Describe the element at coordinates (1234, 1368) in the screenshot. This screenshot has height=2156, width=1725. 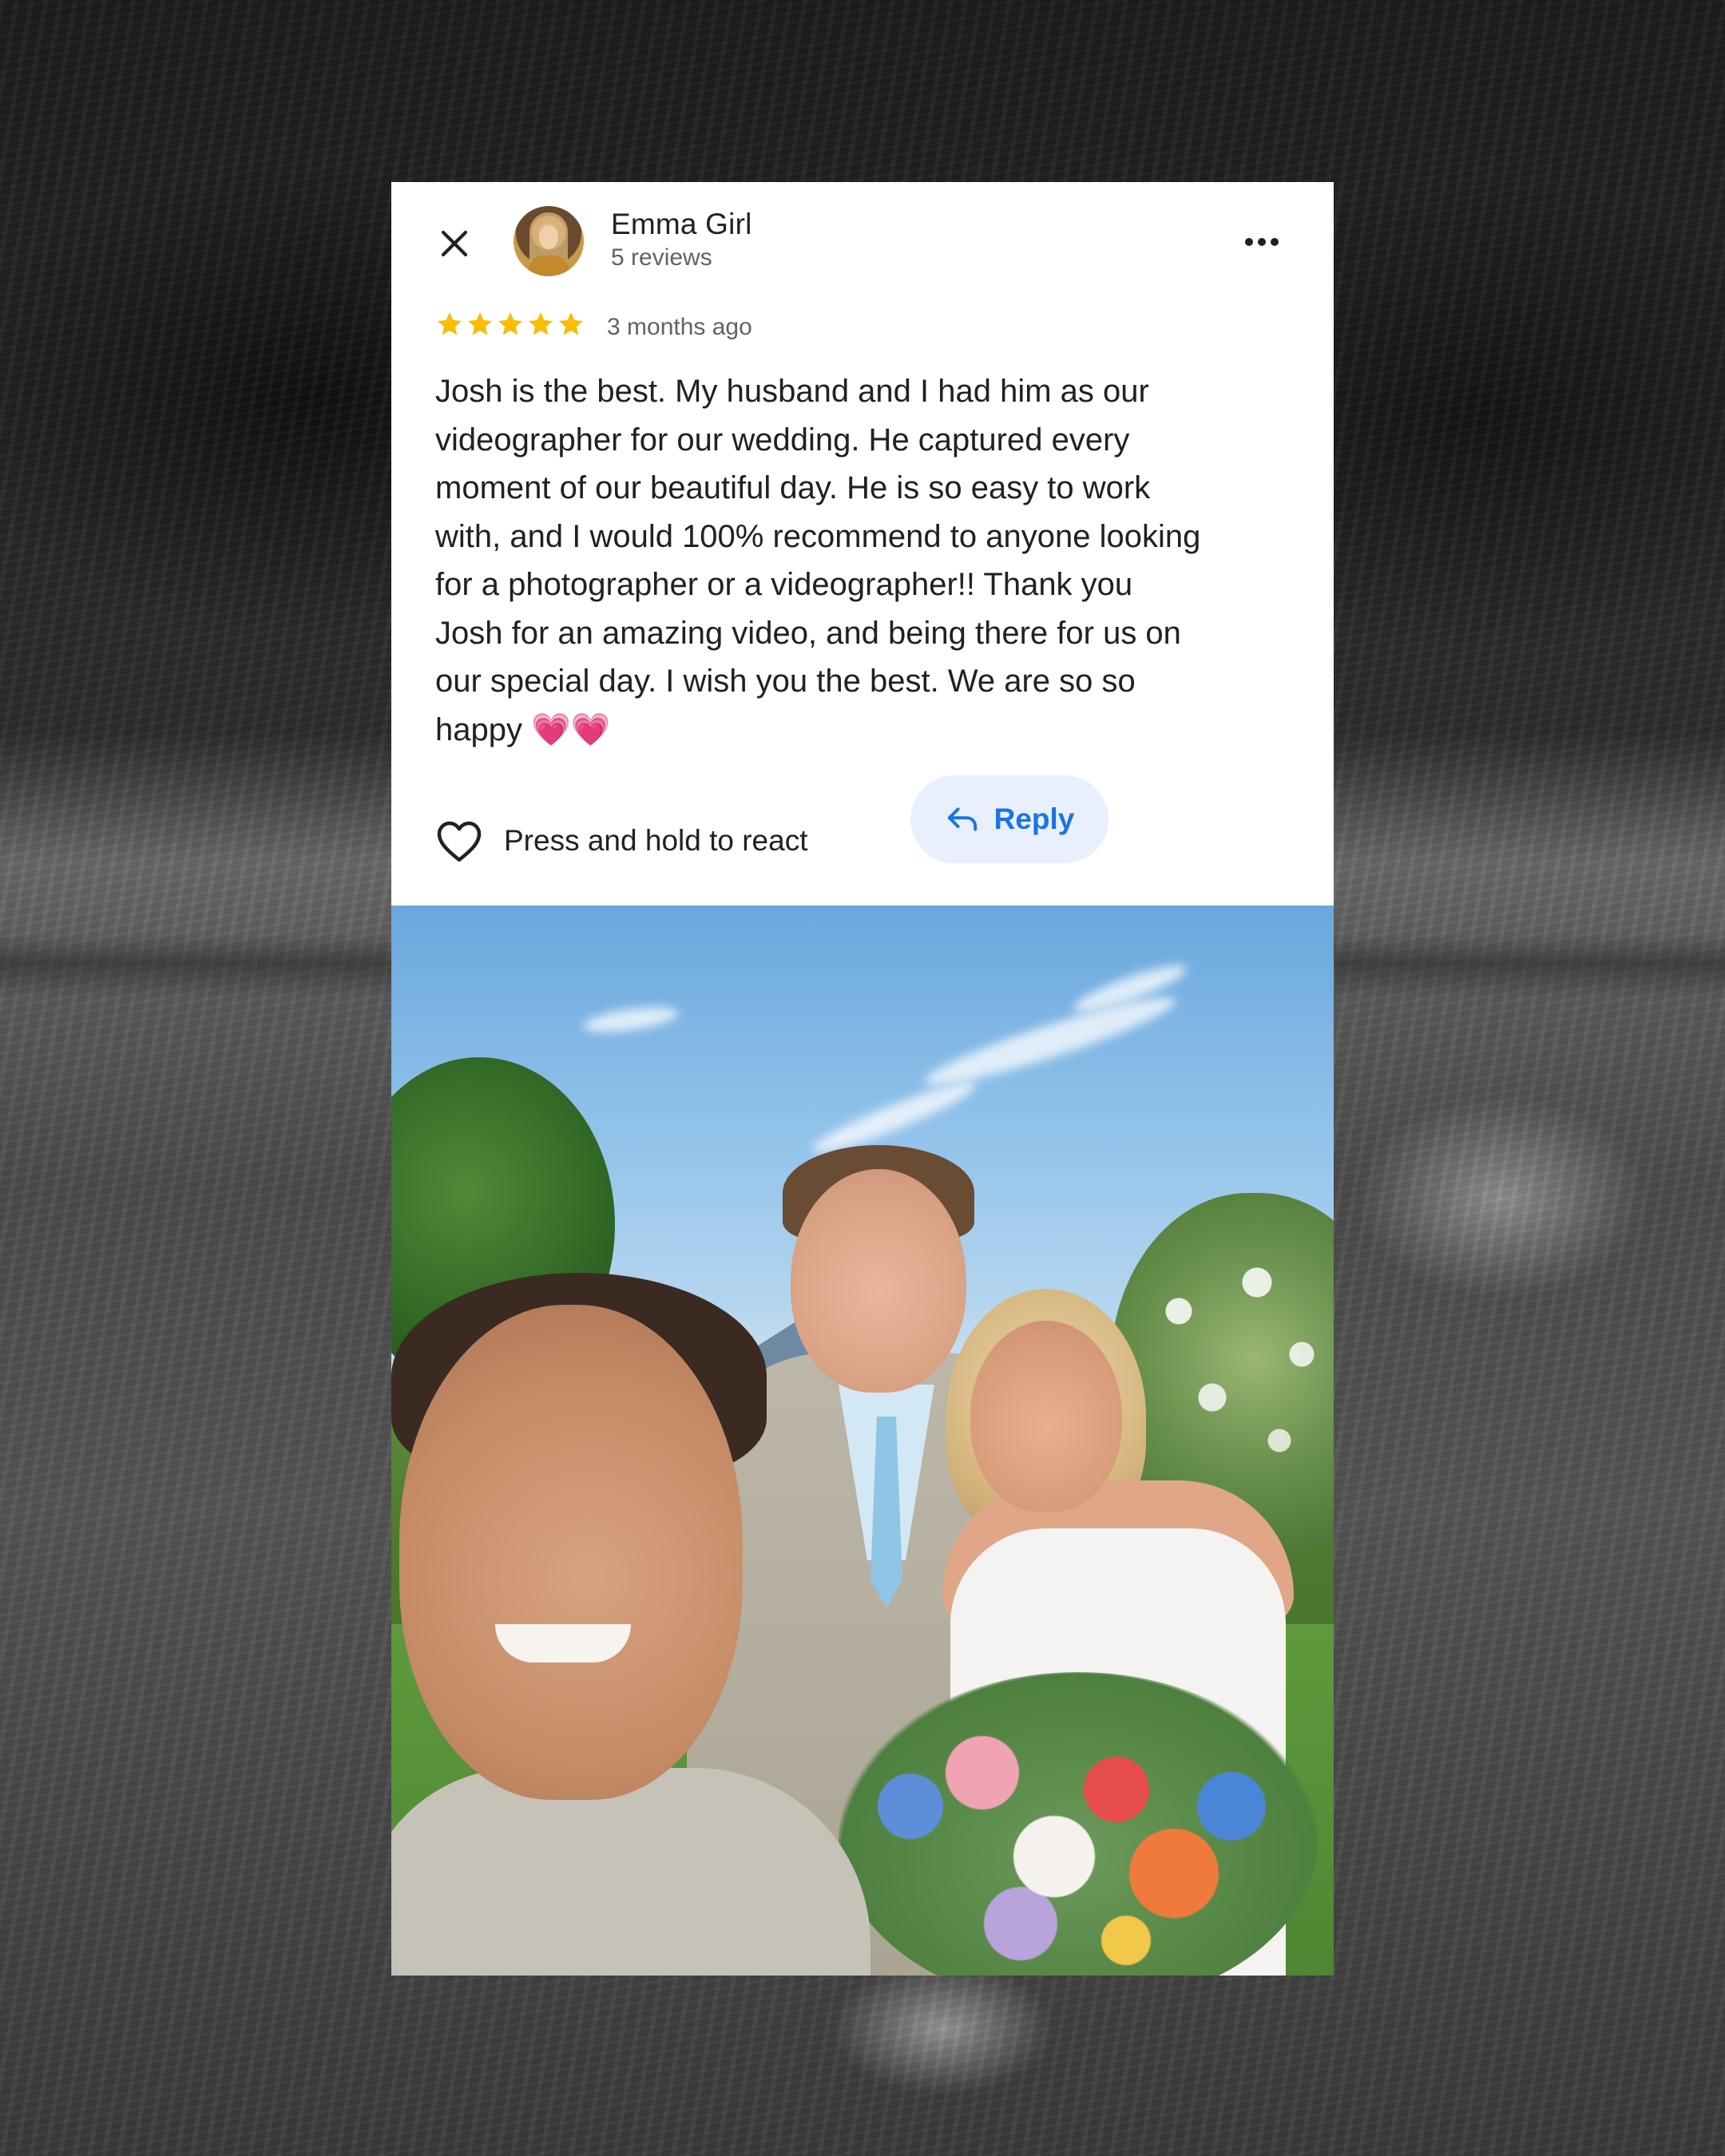
I see `hedge-blossoms` at that location.